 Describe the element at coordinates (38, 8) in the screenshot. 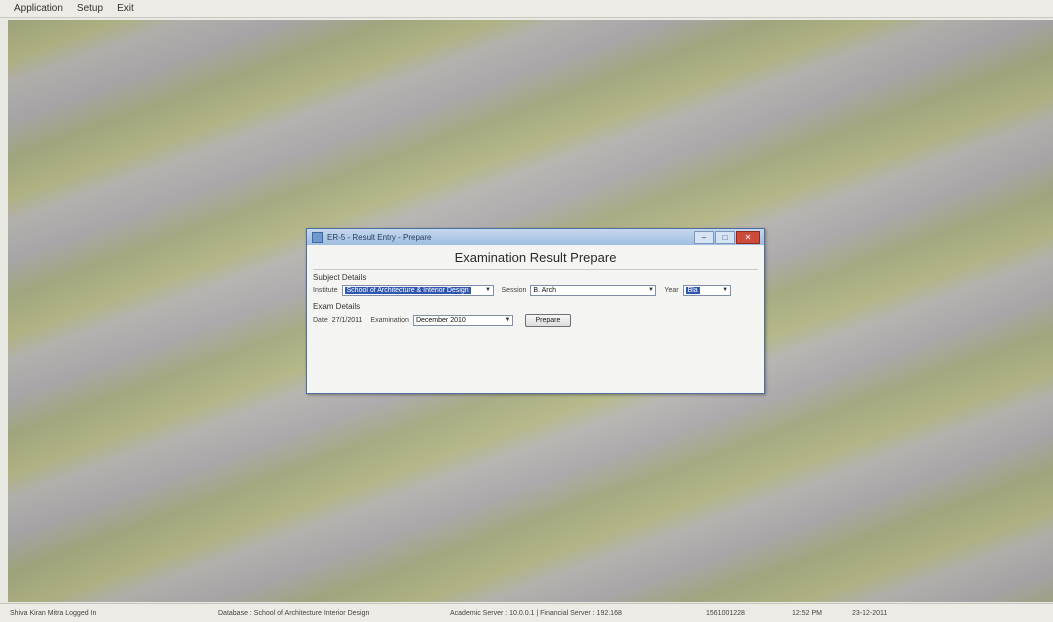

I see `menu-application: Application` at that location.